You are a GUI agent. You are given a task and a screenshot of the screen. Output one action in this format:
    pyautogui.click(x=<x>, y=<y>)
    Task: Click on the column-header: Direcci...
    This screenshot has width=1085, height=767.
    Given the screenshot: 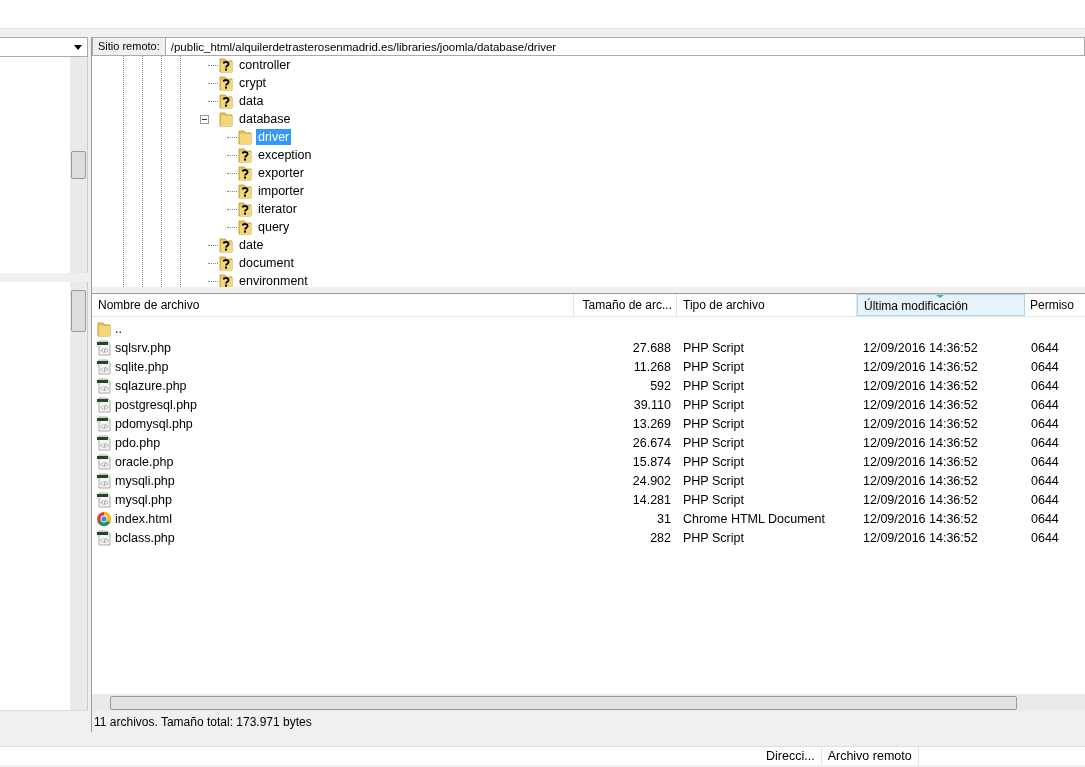 What is the action you would take?
    pyautogui.click(x=791, y=756)
    